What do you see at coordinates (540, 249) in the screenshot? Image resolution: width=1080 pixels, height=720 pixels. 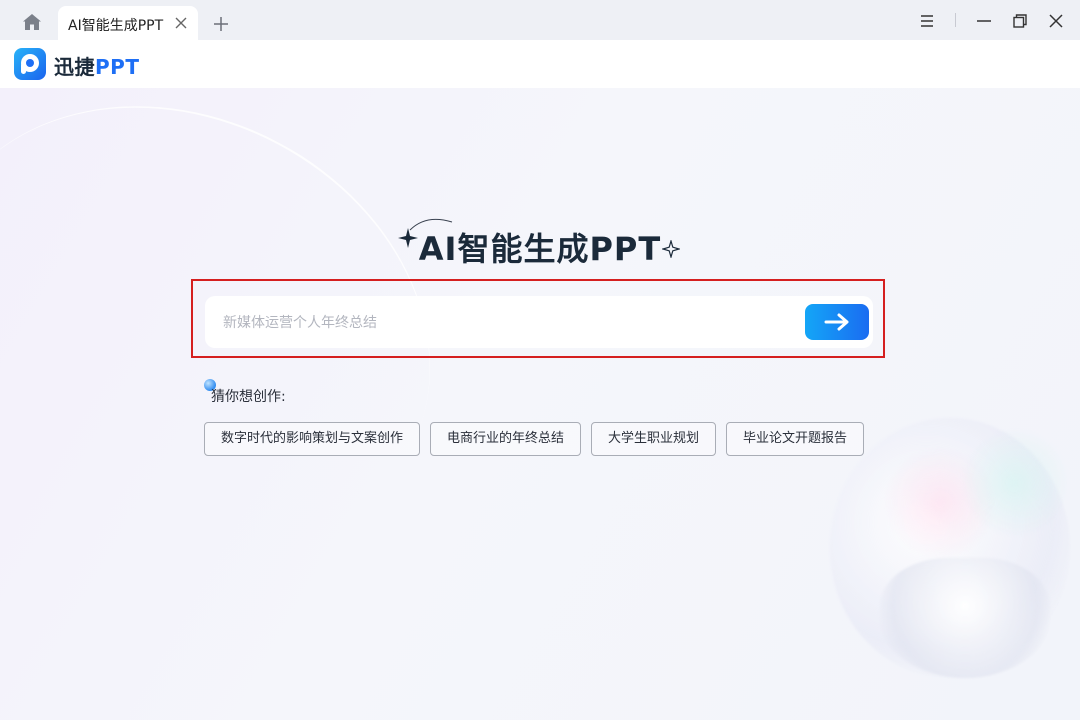 I see `page-title: AI智能生成PPT` at bounding box center [540, 249].